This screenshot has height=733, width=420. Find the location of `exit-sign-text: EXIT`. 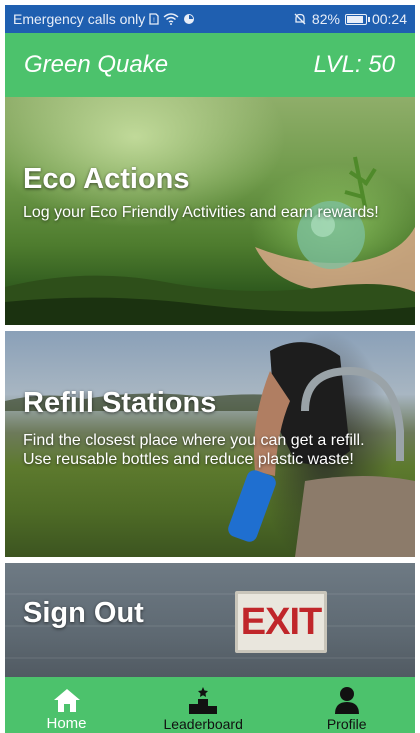

exit-sign-text: EXIT is located at coordinates (281, 621).